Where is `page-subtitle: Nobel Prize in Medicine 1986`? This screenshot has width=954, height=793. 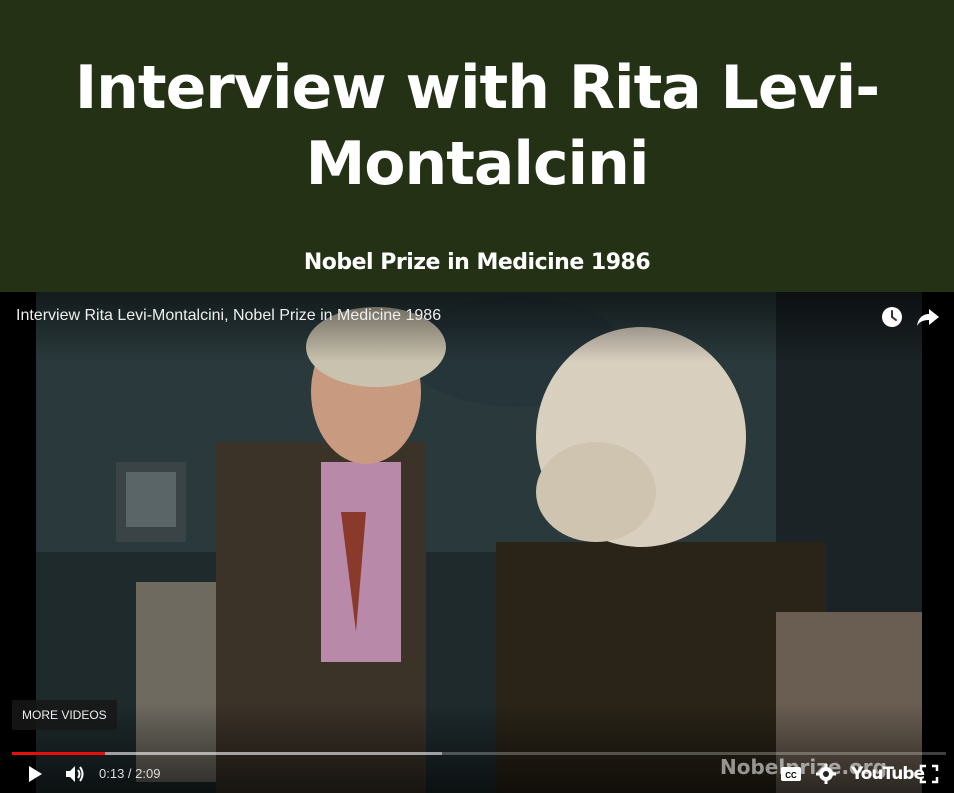 page-subtitle: Nobel Prize in Medicine 1986 is located at coordinates (477, 262).